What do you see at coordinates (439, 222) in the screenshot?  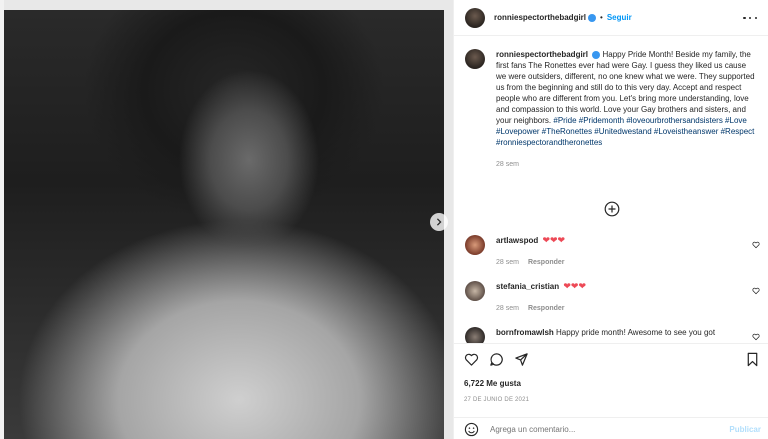 I see `next-arrow-icon` at bounding box center [439, 222].